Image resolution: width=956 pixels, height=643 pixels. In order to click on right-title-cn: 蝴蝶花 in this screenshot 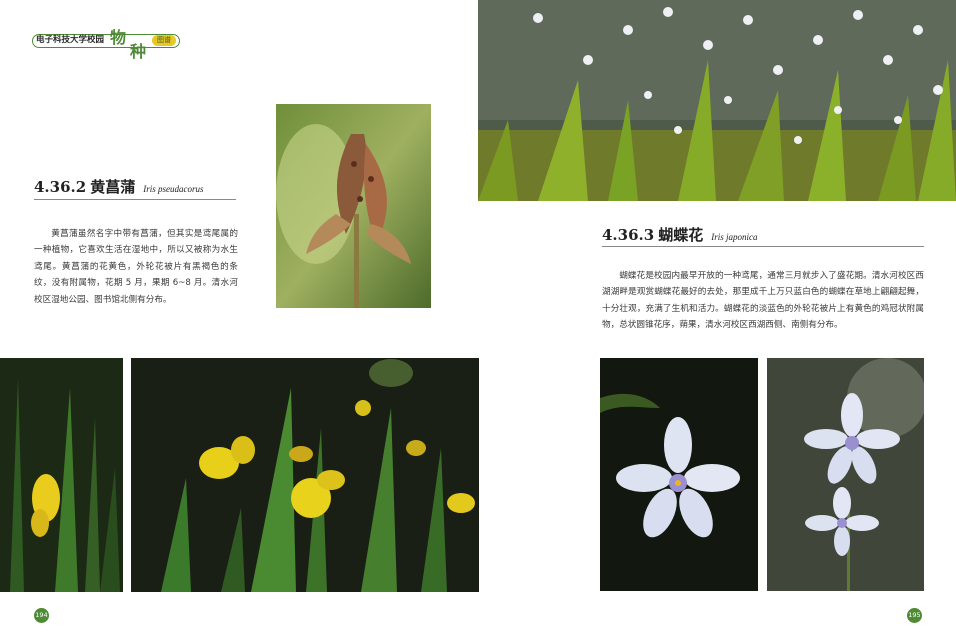, I will do `click(681, 235)`.